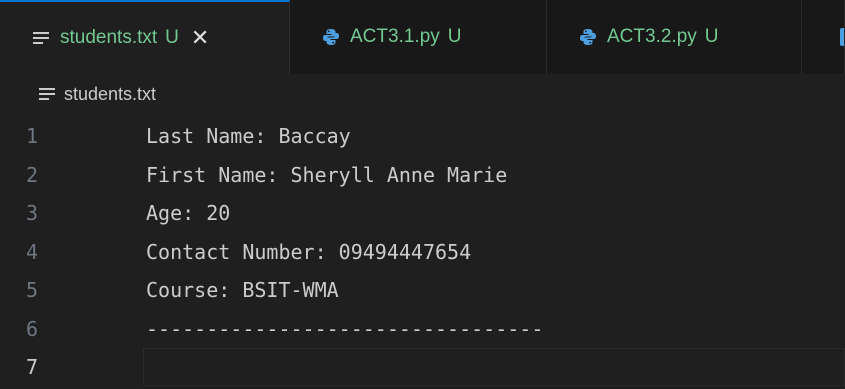 Image resolution: width=845 pixels, height=389 pixels. I want to click on tab-students-txt: students.txt U ✕, so click(145, 37).